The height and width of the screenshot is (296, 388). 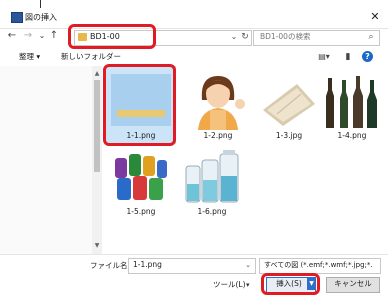 What do you see at coordinates (91, 57) in the screenshot?
I see `new-folder-button: 新しいフォルダー` at bounding box center [91, 57].